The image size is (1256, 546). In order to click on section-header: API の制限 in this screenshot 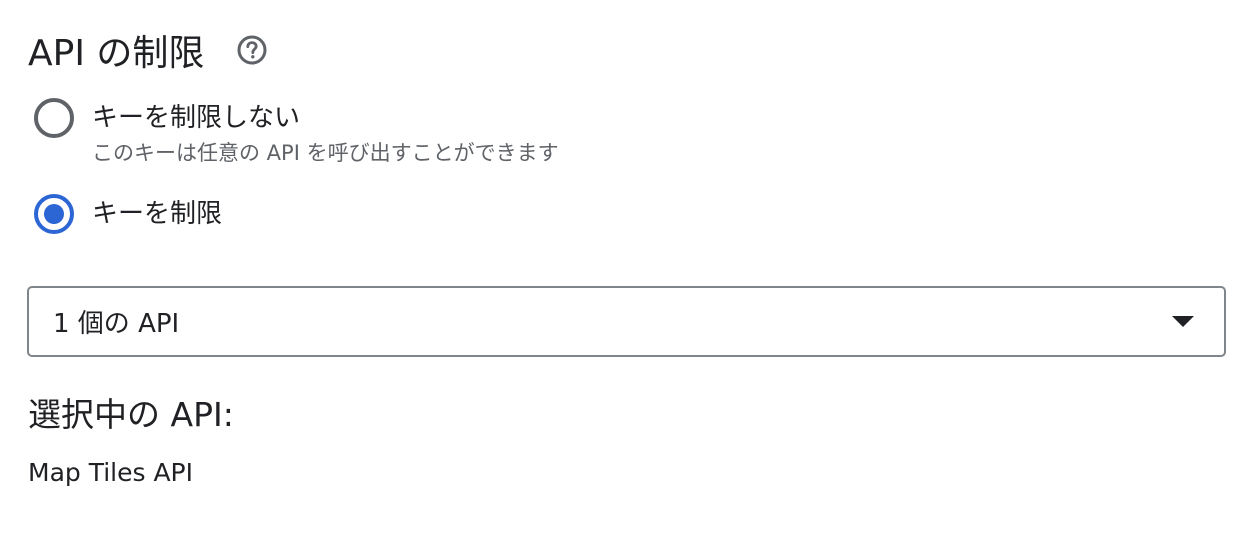, I will do `click(148, 50)`.